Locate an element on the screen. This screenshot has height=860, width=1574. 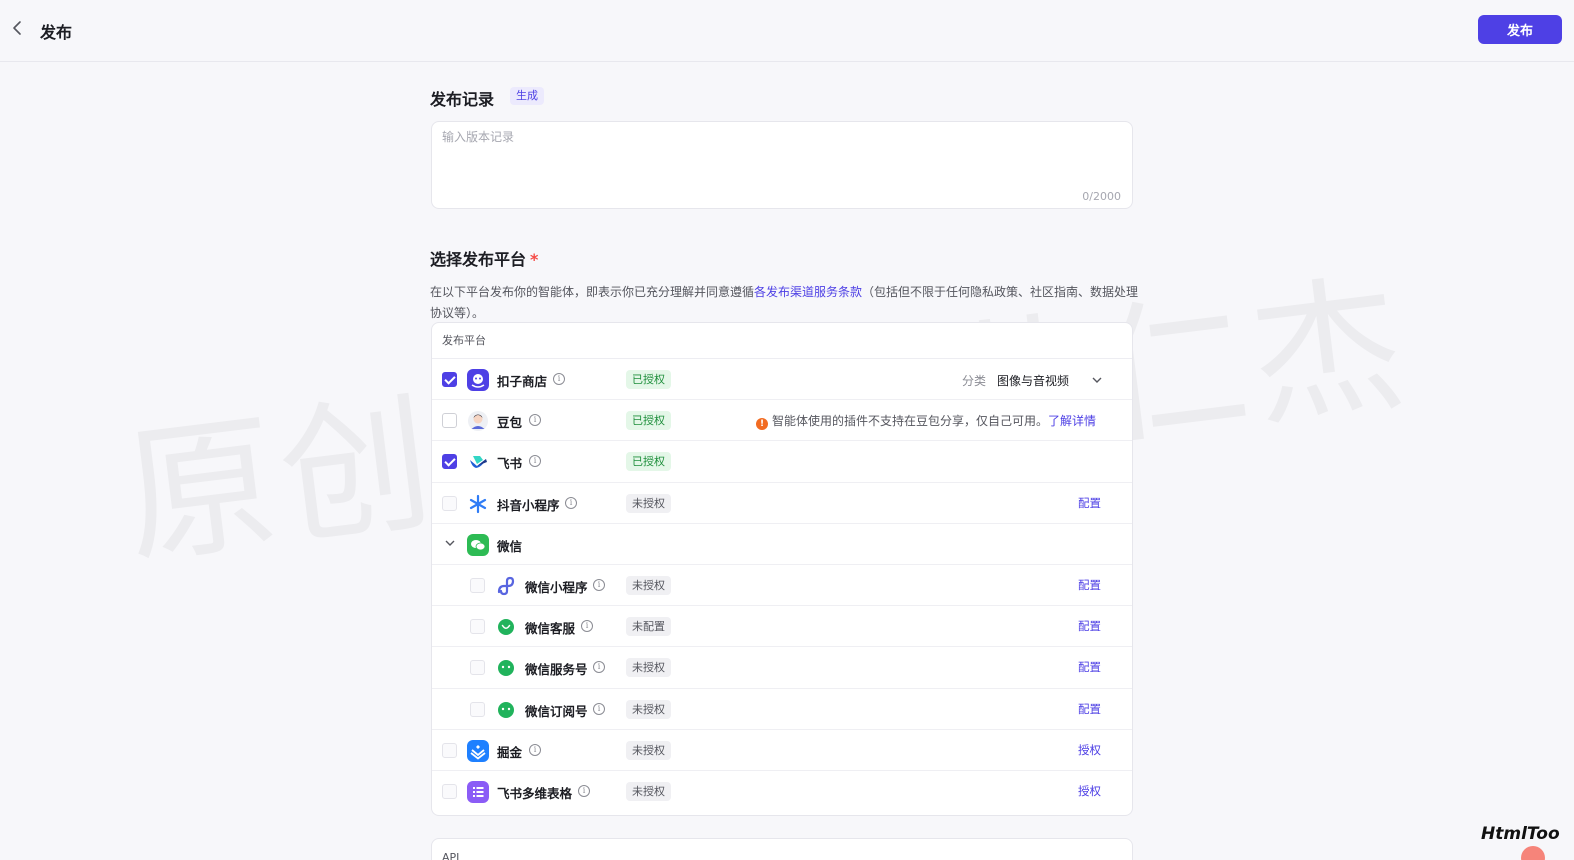
record-section-title: 发布记录 is located at coordinates (462, 99).